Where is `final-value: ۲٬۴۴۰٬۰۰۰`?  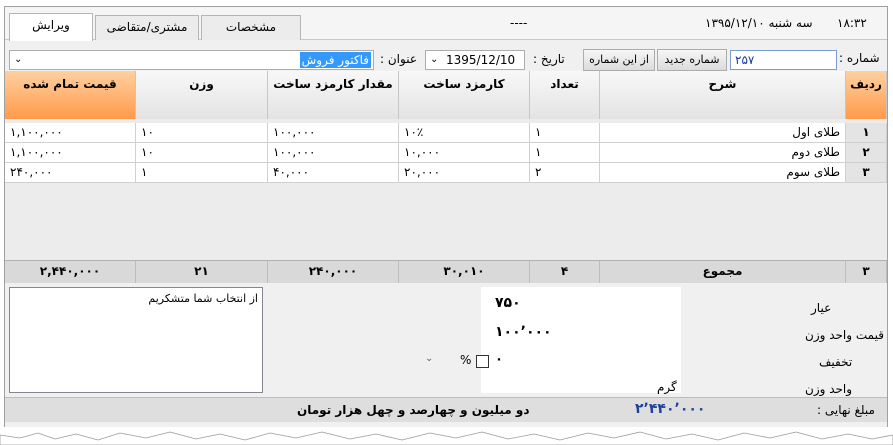 final-value: ۲٬۴۴۰٬۰۰۰ is located at coordinates (670, 409).